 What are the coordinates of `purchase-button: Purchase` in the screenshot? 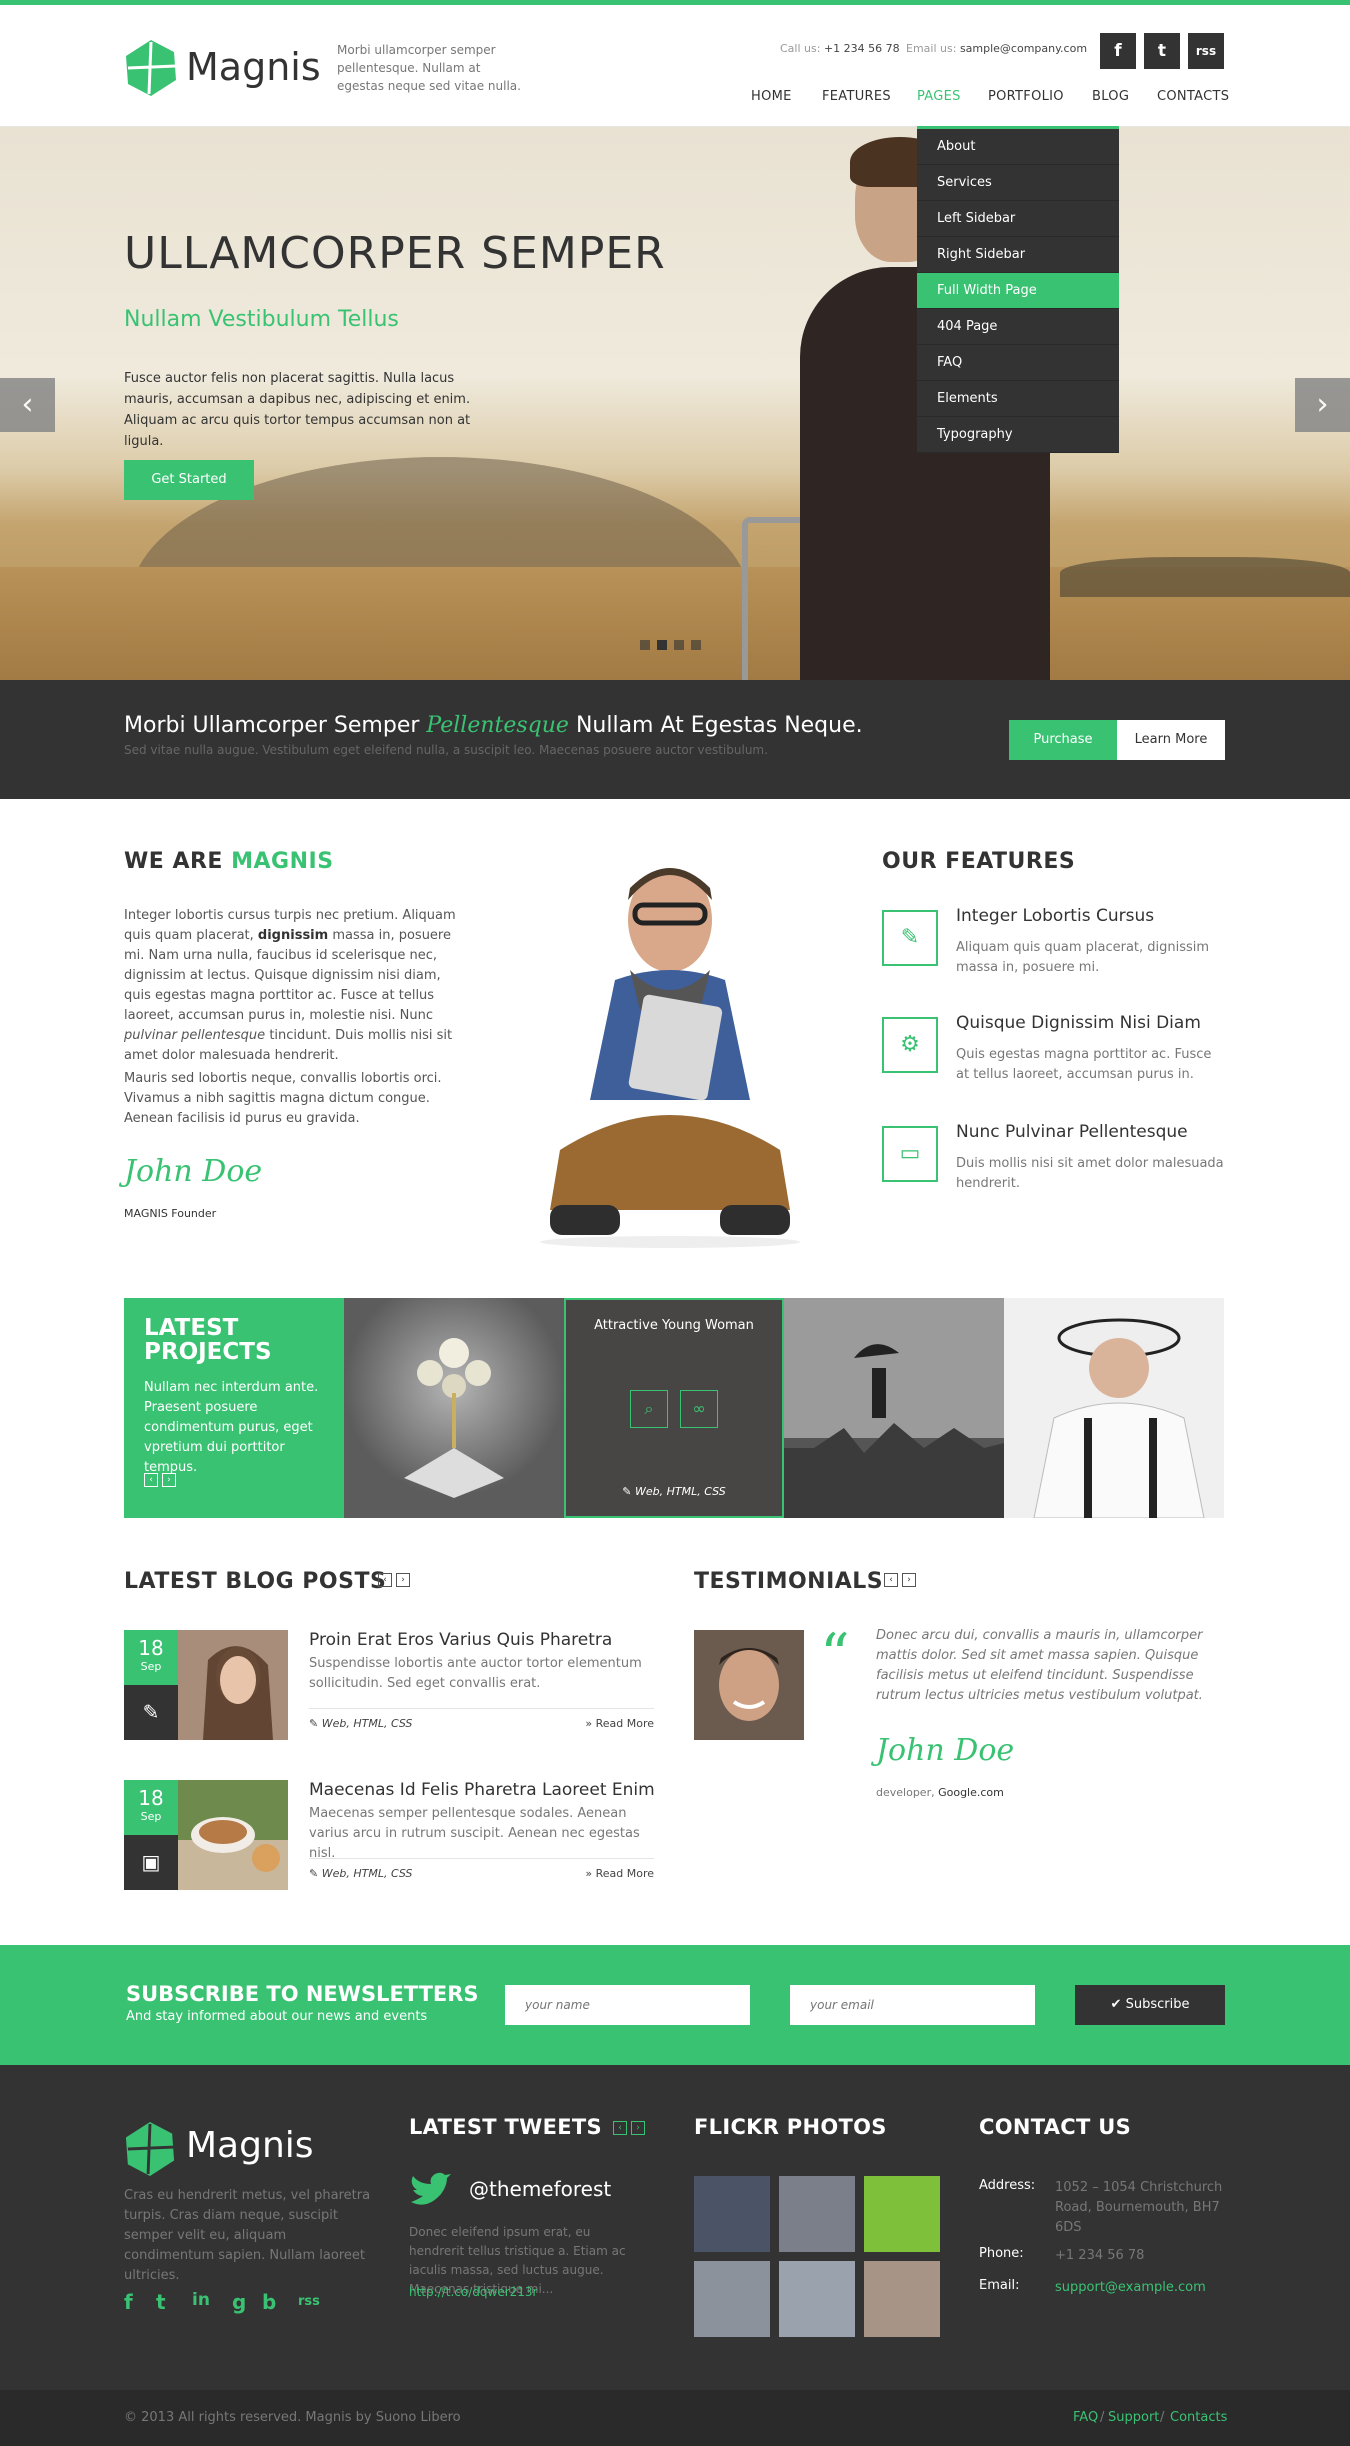 It's located at (1063, 740).